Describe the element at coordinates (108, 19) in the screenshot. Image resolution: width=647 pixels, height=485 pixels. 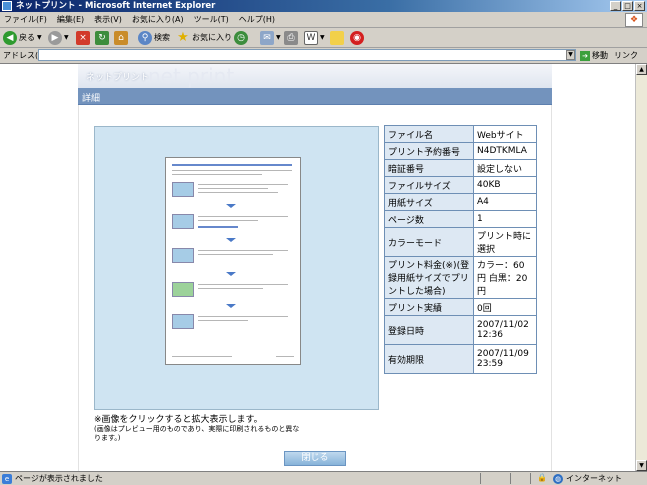
I see `menu-view: 表示(V)` at that location.